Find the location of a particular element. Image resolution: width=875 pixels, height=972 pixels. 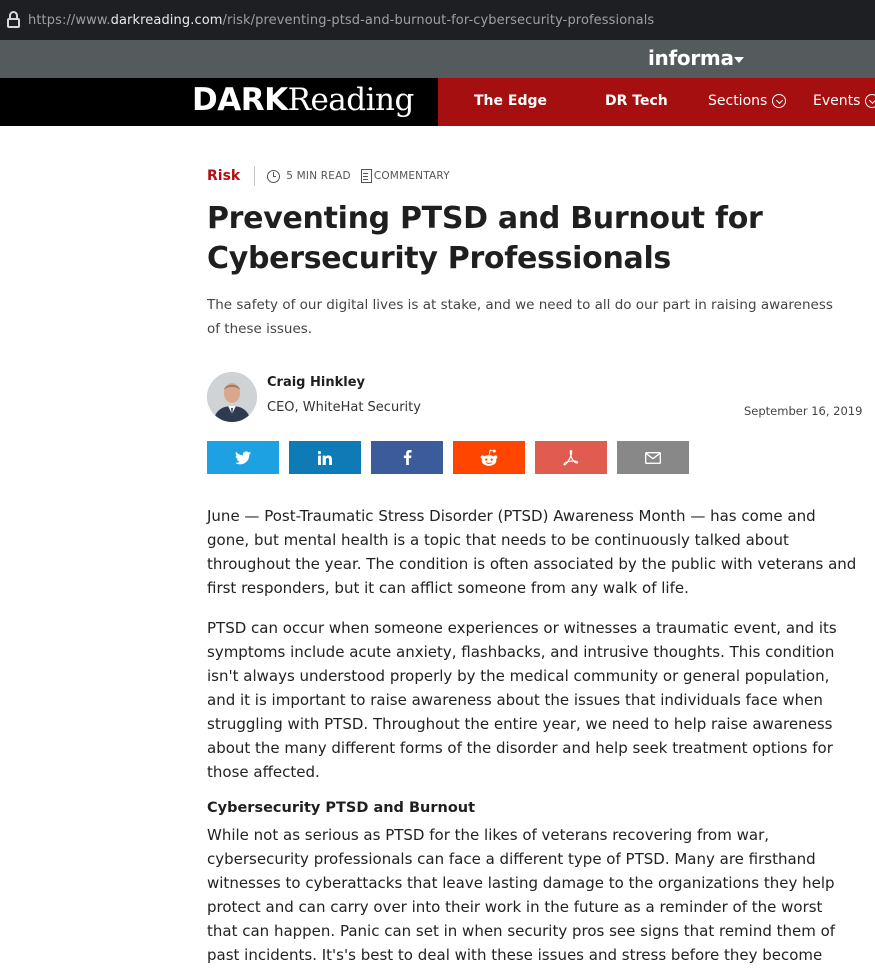

read-time: 5 MIN READ is located at coordinates (318, 176).